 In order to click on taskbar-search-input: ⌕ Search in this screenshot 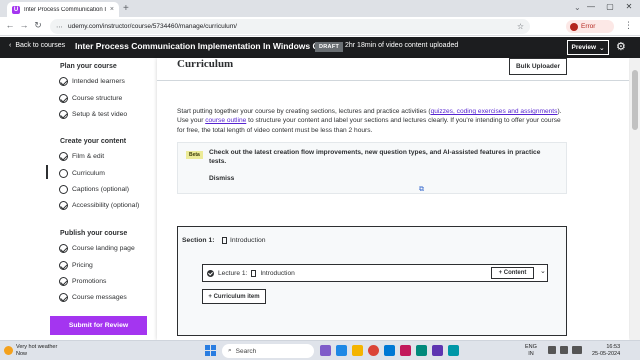, I will do `click(268, 351)`.